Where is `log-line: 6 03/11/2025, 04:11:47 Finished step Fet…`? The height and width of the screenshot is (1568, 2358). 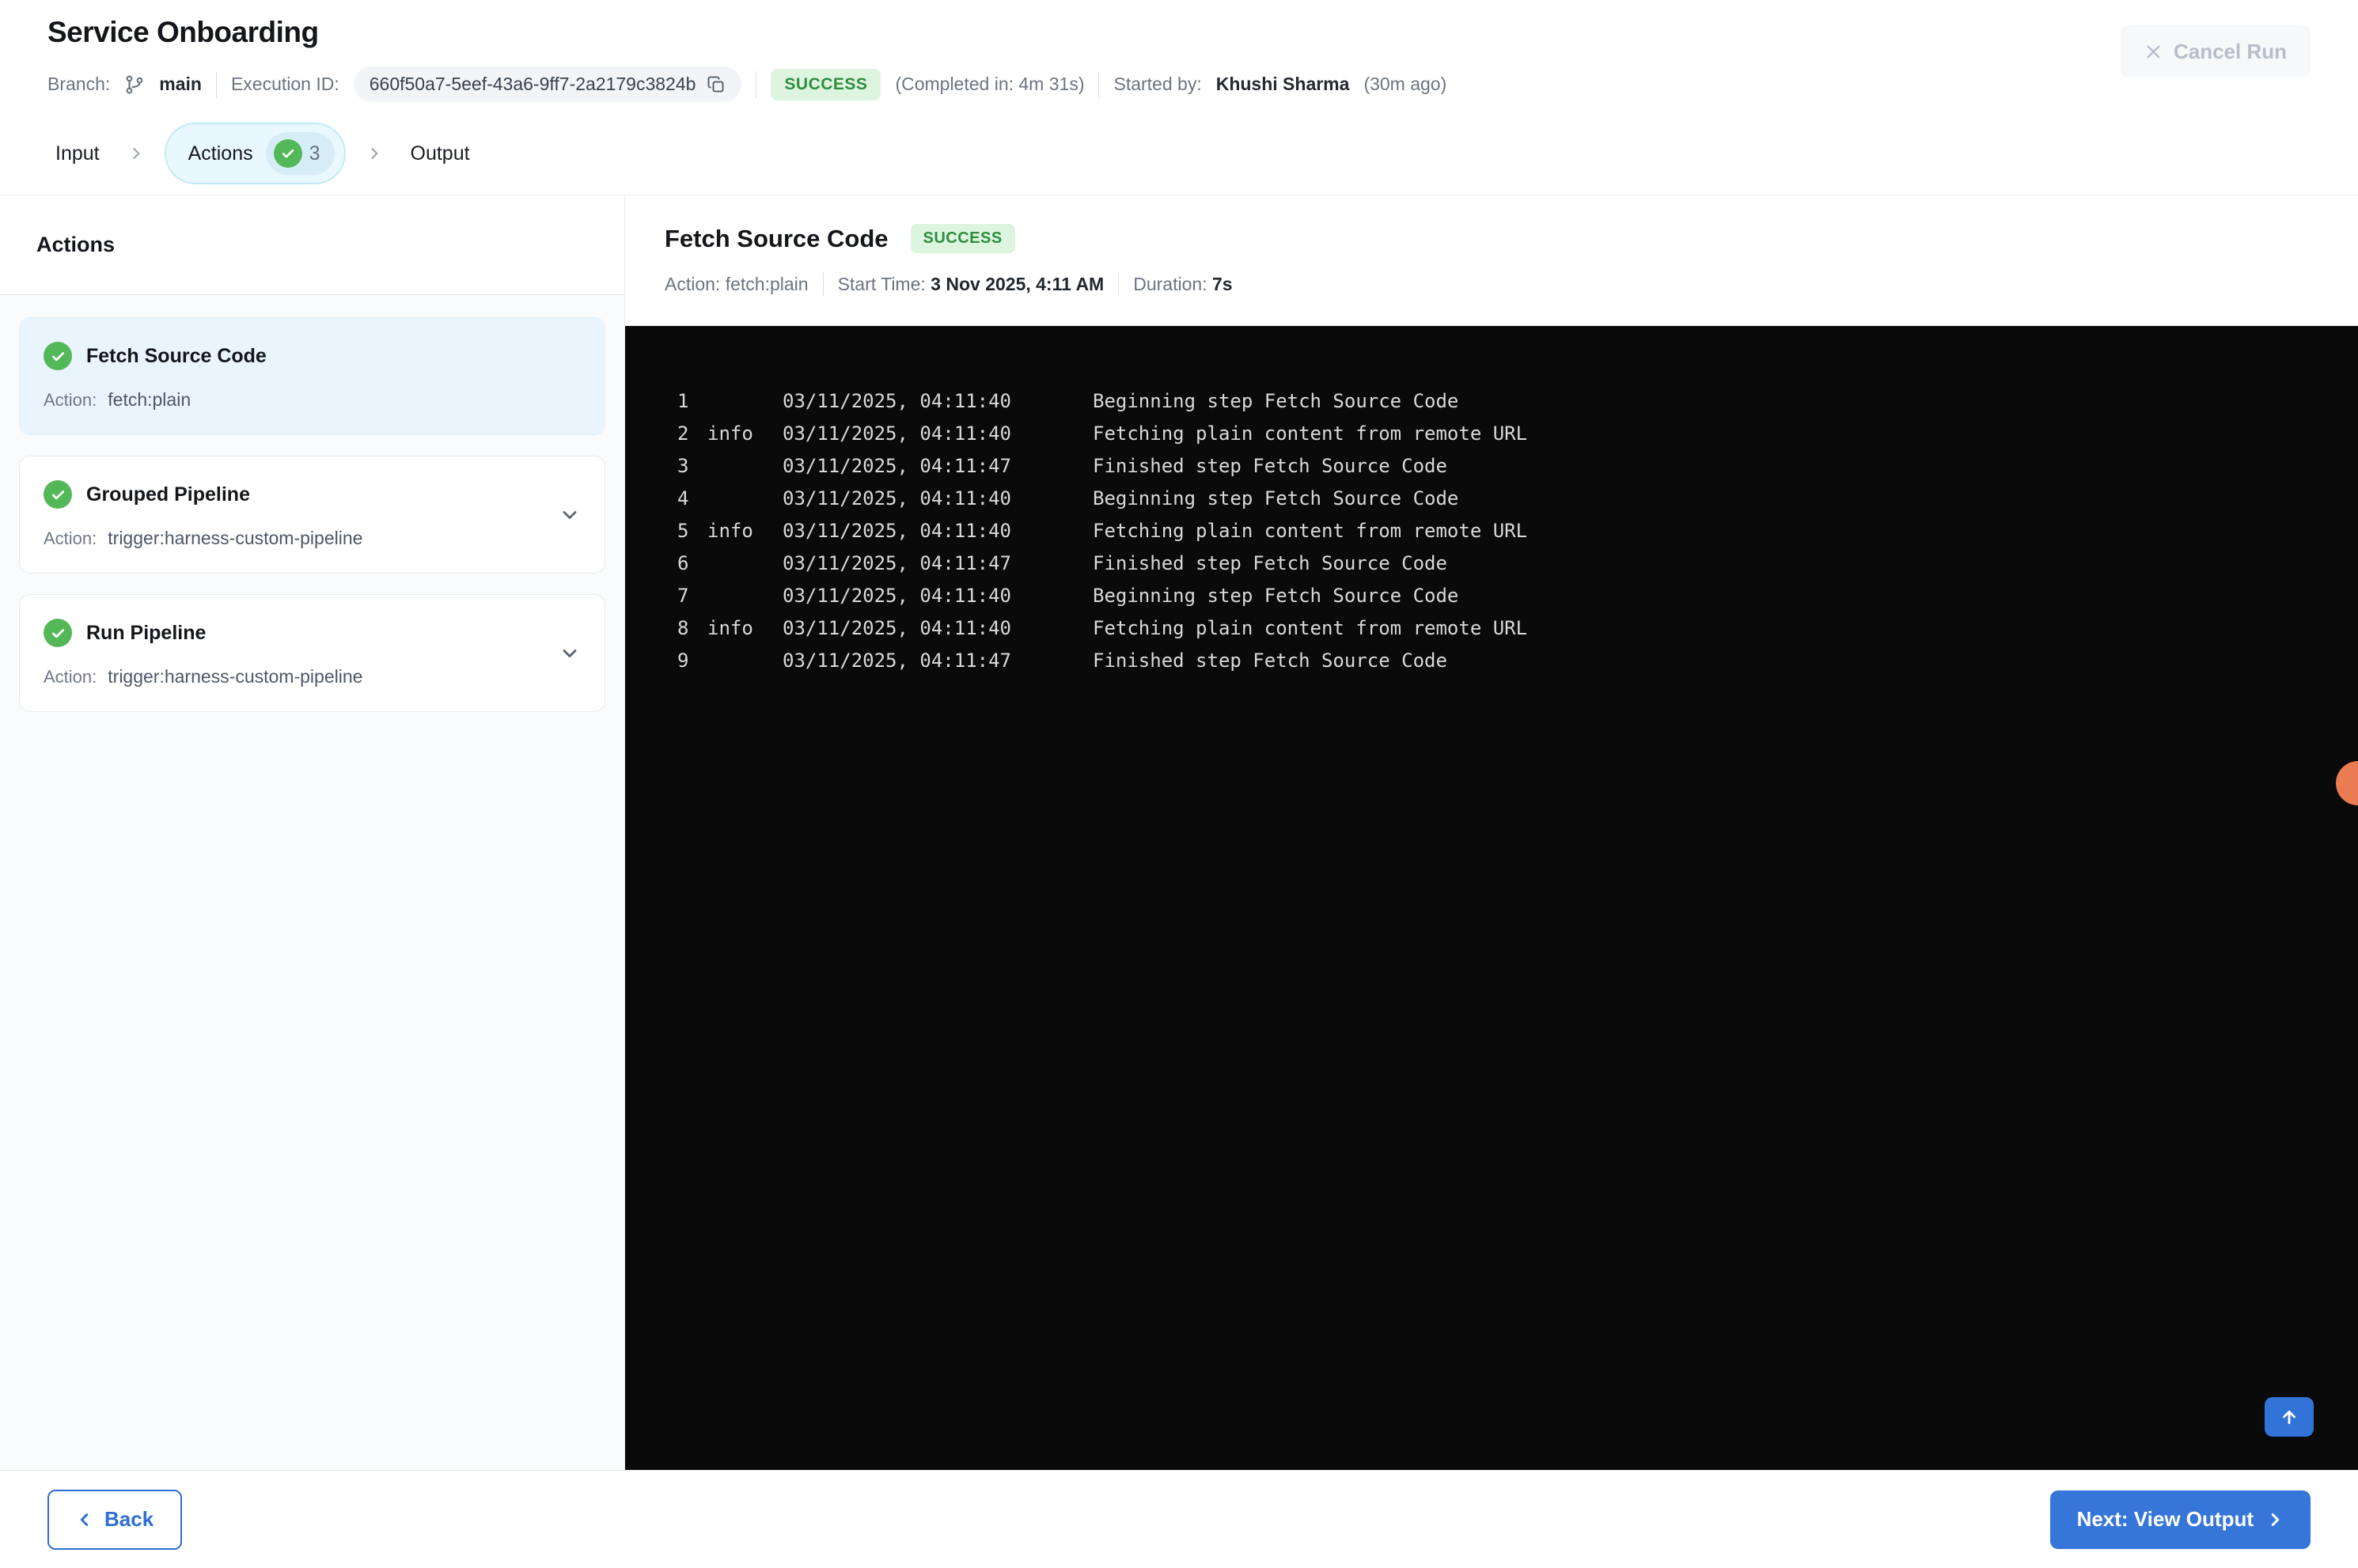 log-line: 6 03/11/2025, 04:11:47 Finished step Fet… is located at coordinates (1501, 563).